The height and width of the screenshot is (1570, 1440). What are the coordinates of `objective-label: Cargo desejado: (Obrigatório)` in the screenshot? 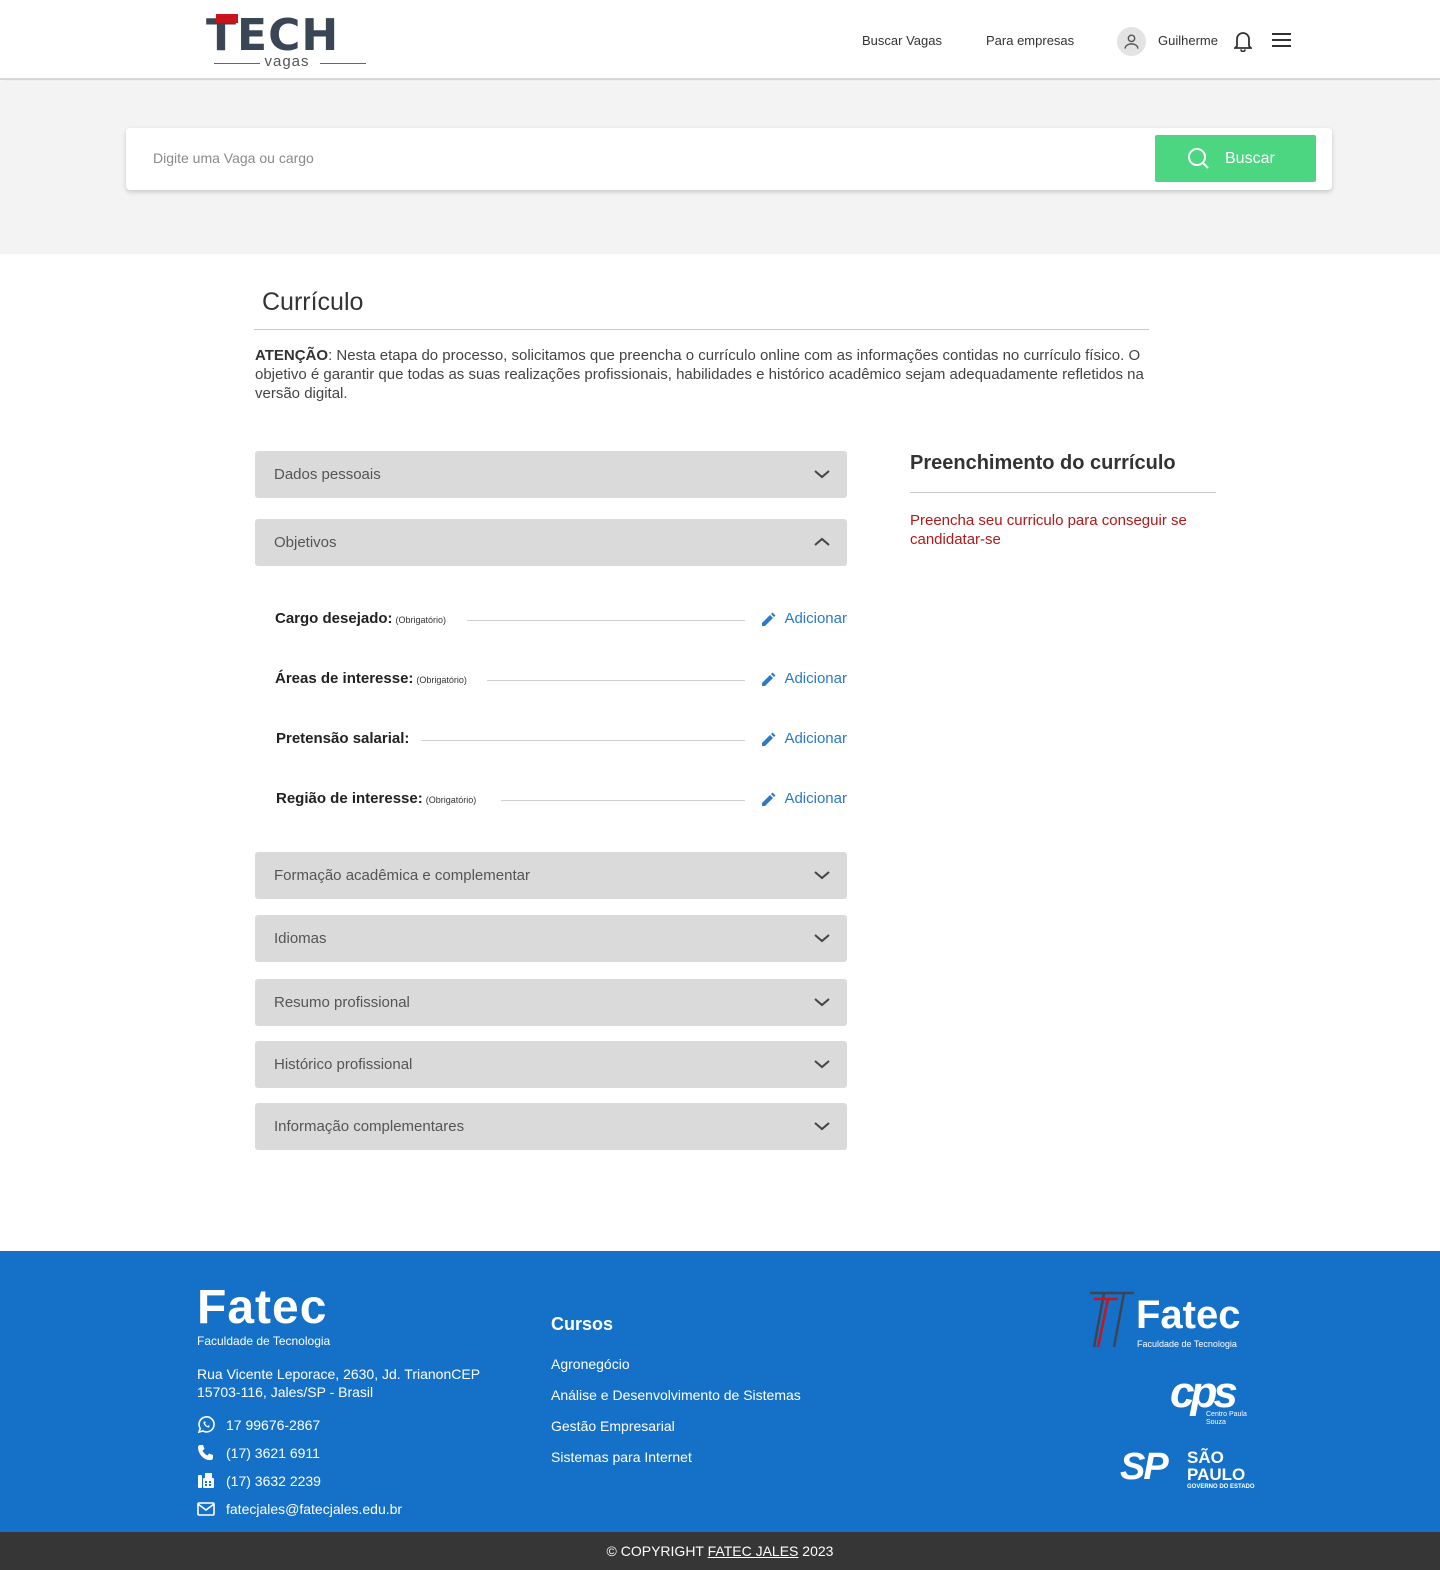 It's located at (360, 619).